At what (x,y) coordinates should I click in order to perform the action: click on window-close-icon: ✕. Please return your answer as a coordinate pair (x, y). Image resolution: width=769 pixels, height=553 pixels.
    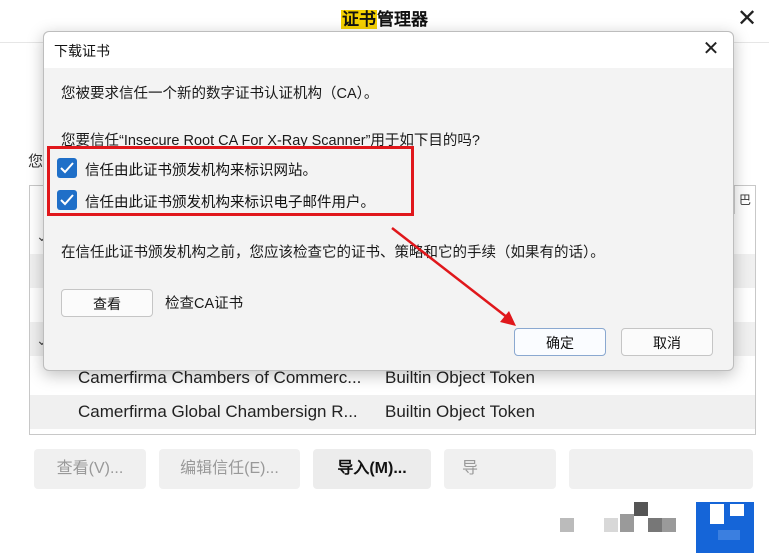
    Looking at the image, I should click on (747, 20).